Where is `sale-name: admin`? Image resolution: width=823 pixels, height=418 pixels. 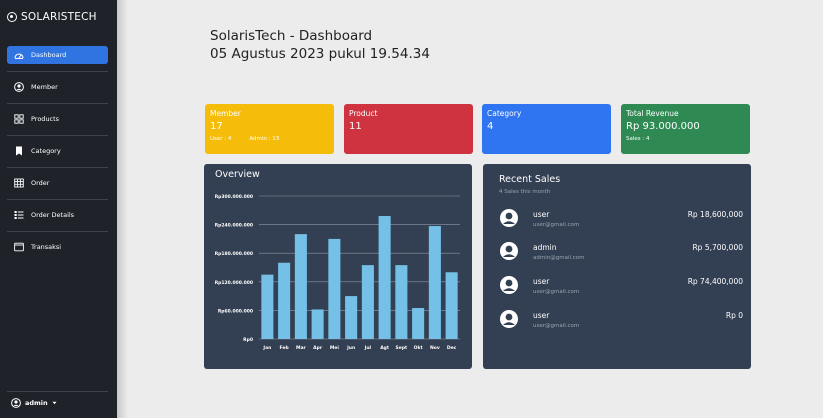 sale-name: admin is located at coordinates (545, 247).